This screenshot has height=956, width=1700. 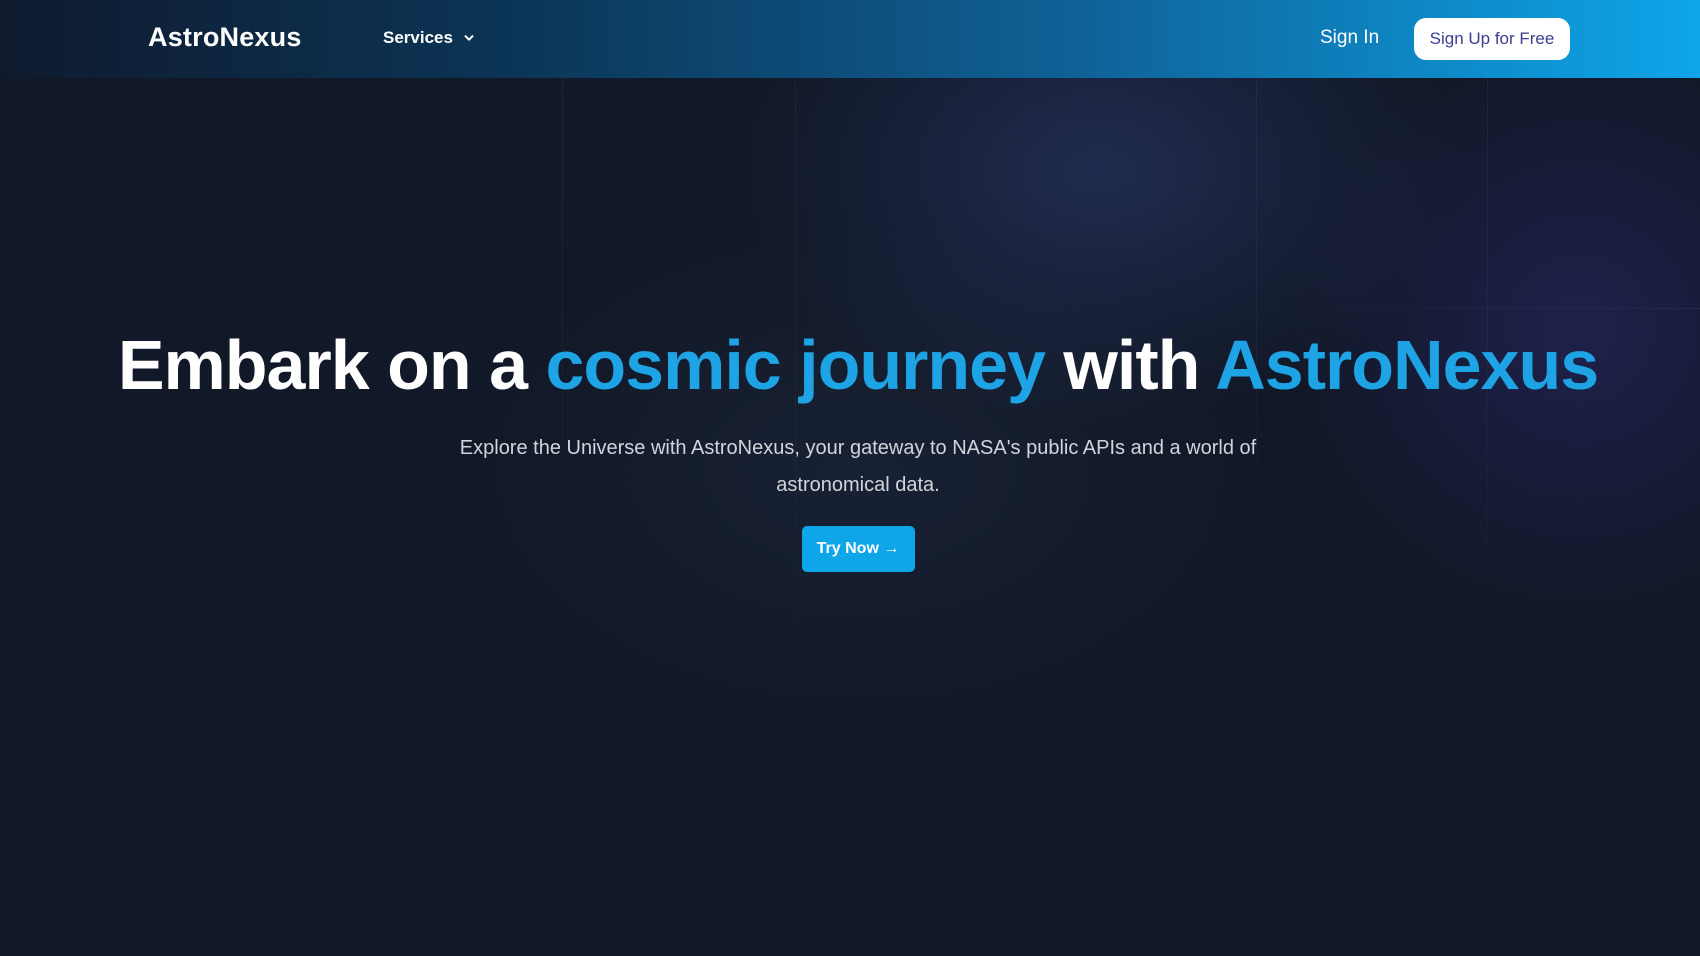 I want to click on sign-in-link: Sign In, so click(x=1349, y=38).